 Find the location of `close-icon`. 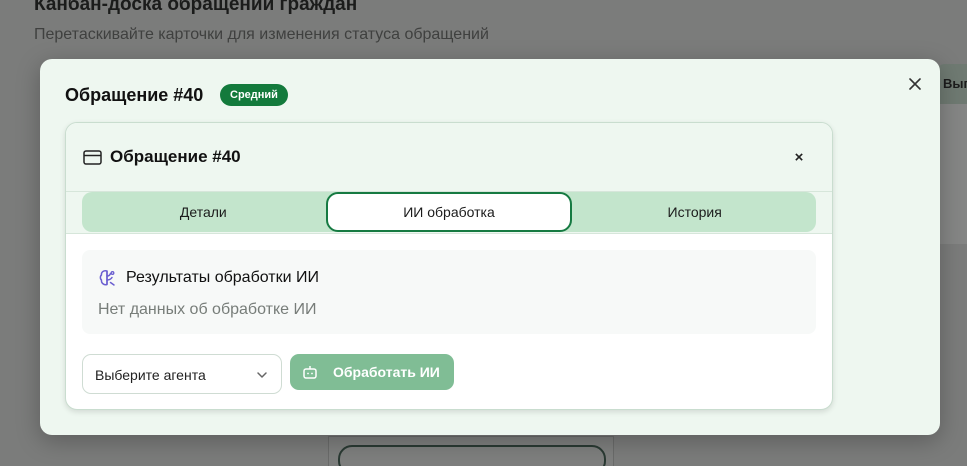

close-icon is located at coordinates (915, 84).